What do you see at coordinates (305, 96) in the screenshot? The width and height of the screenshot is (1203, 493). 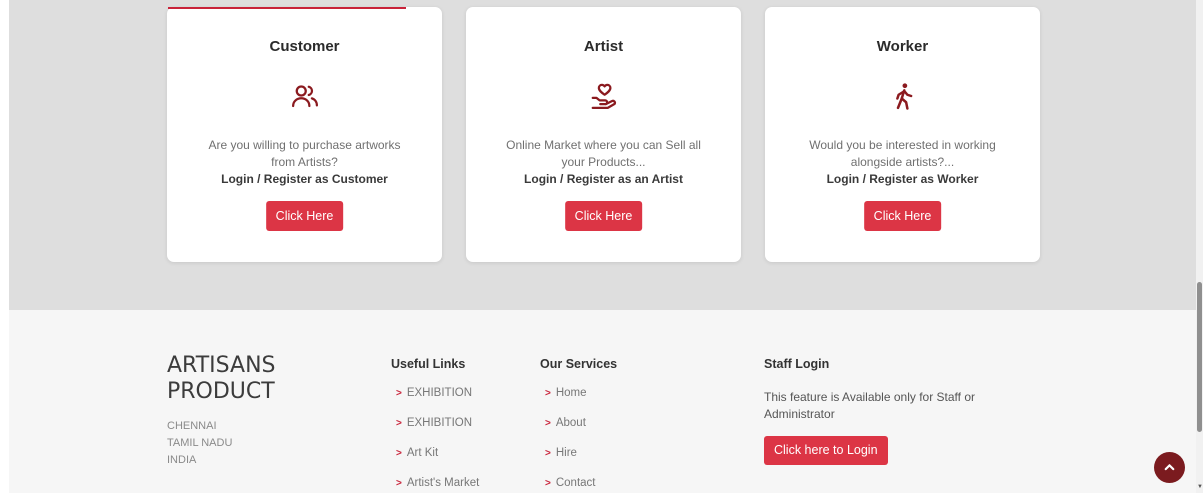 I see `users-icon` at bounding box center [305, 96].